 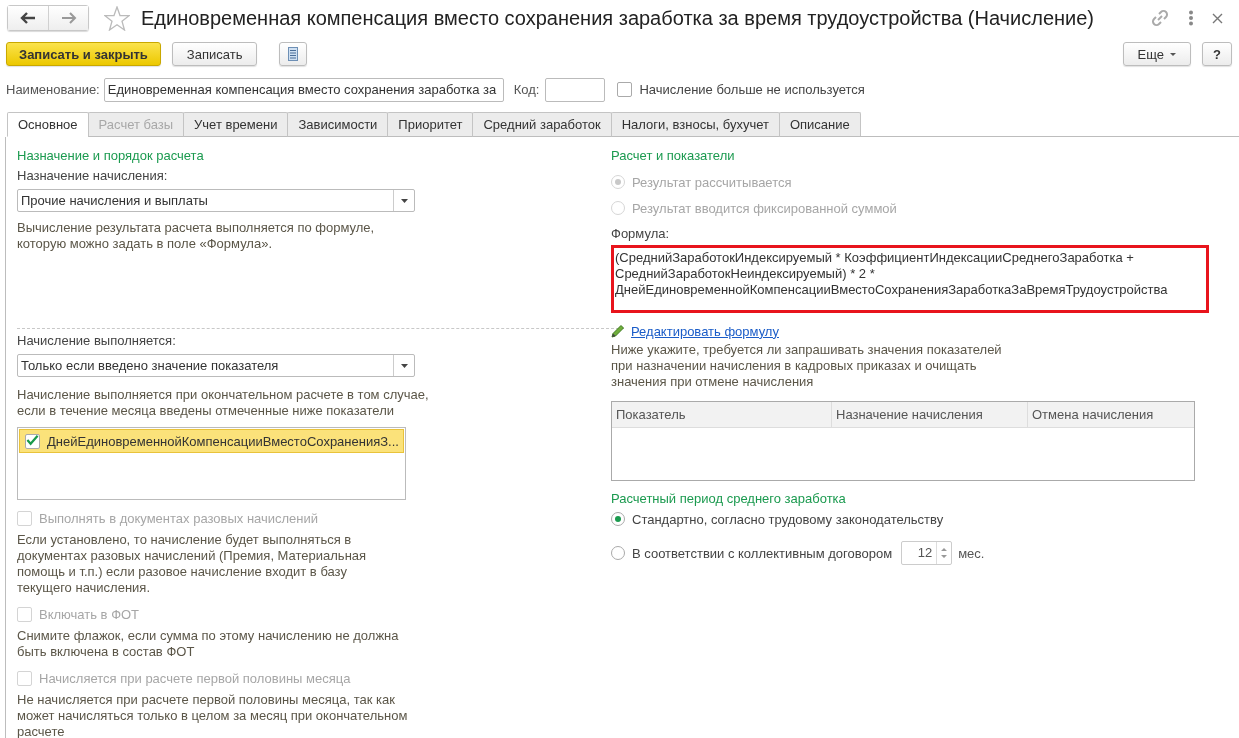 I want to click on column-header: Отмена начисления, so click(x=1111, y=414).